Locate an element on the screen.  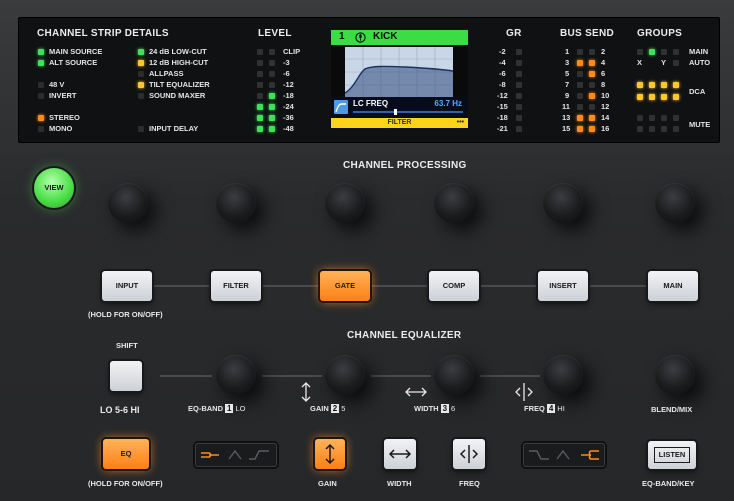
led-48v is located at coordinates (41, 85).